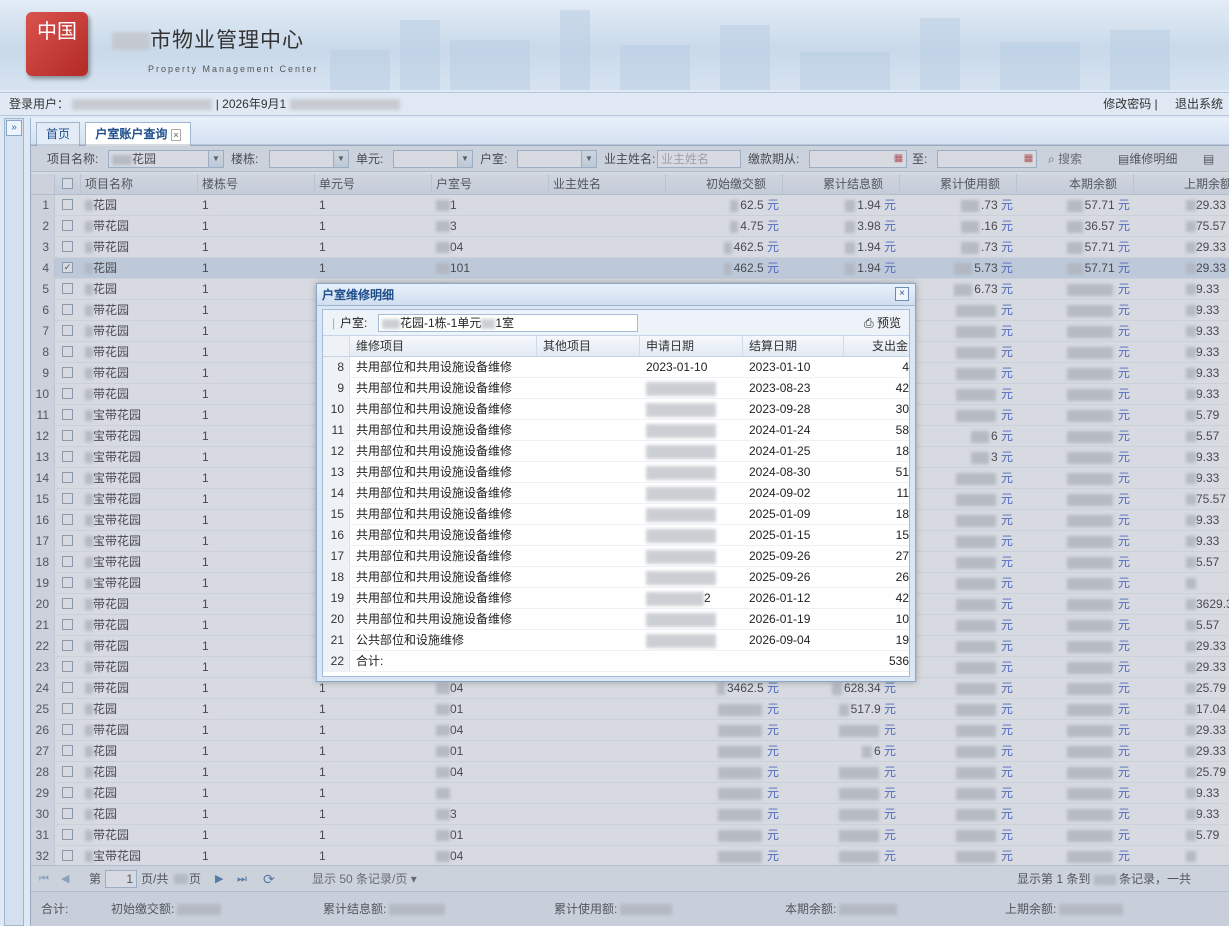 This screenshot has width=1229, height=926. What do you see at coordinates (410, 640) in the screenshot?
I see `cell-repair-item: 公共部位和设施维修` at bounding box center [410, 640].